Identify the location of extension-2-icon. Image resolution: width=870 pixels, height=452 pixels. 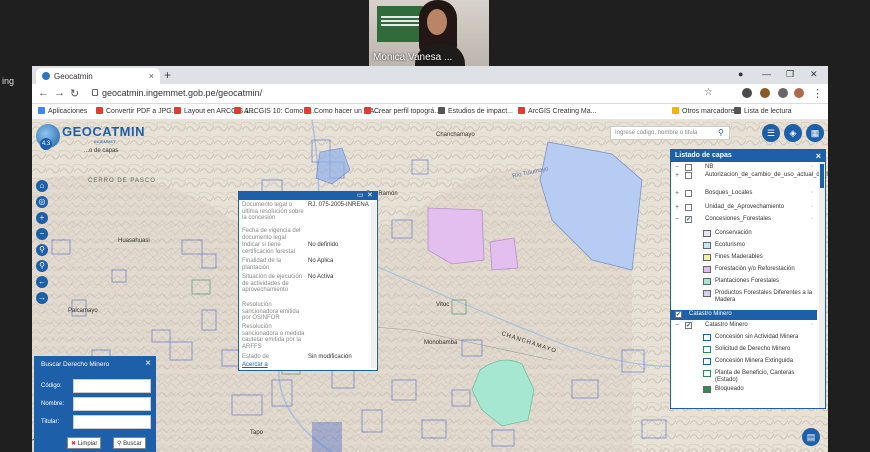
(765, 93).